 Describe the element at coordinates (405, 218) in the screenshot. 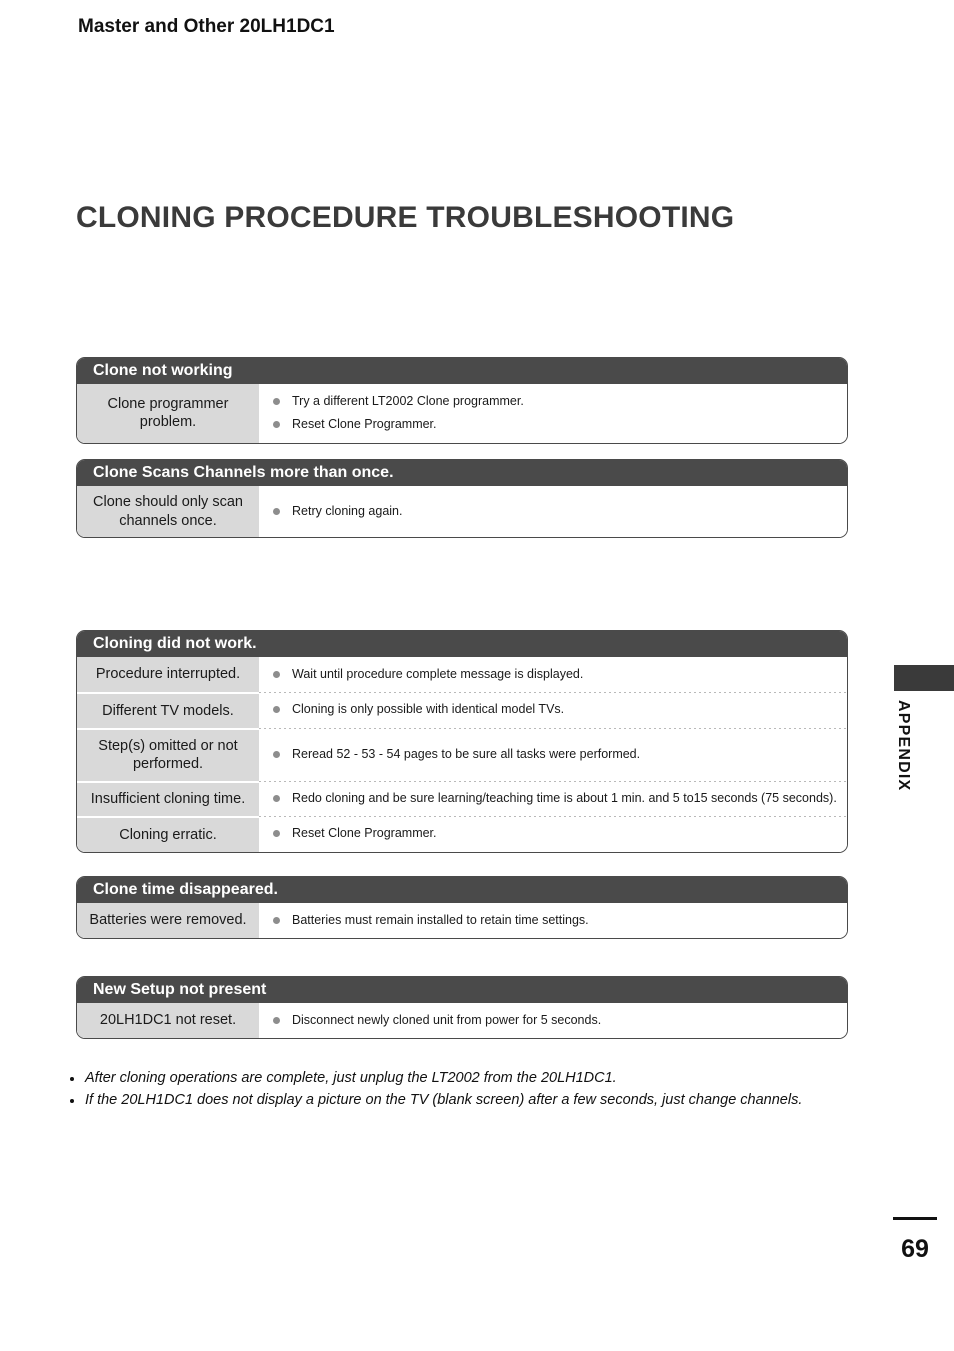

I see `page-title: CLONING PROCEDURE TROUBLESHOOTING` at that location.